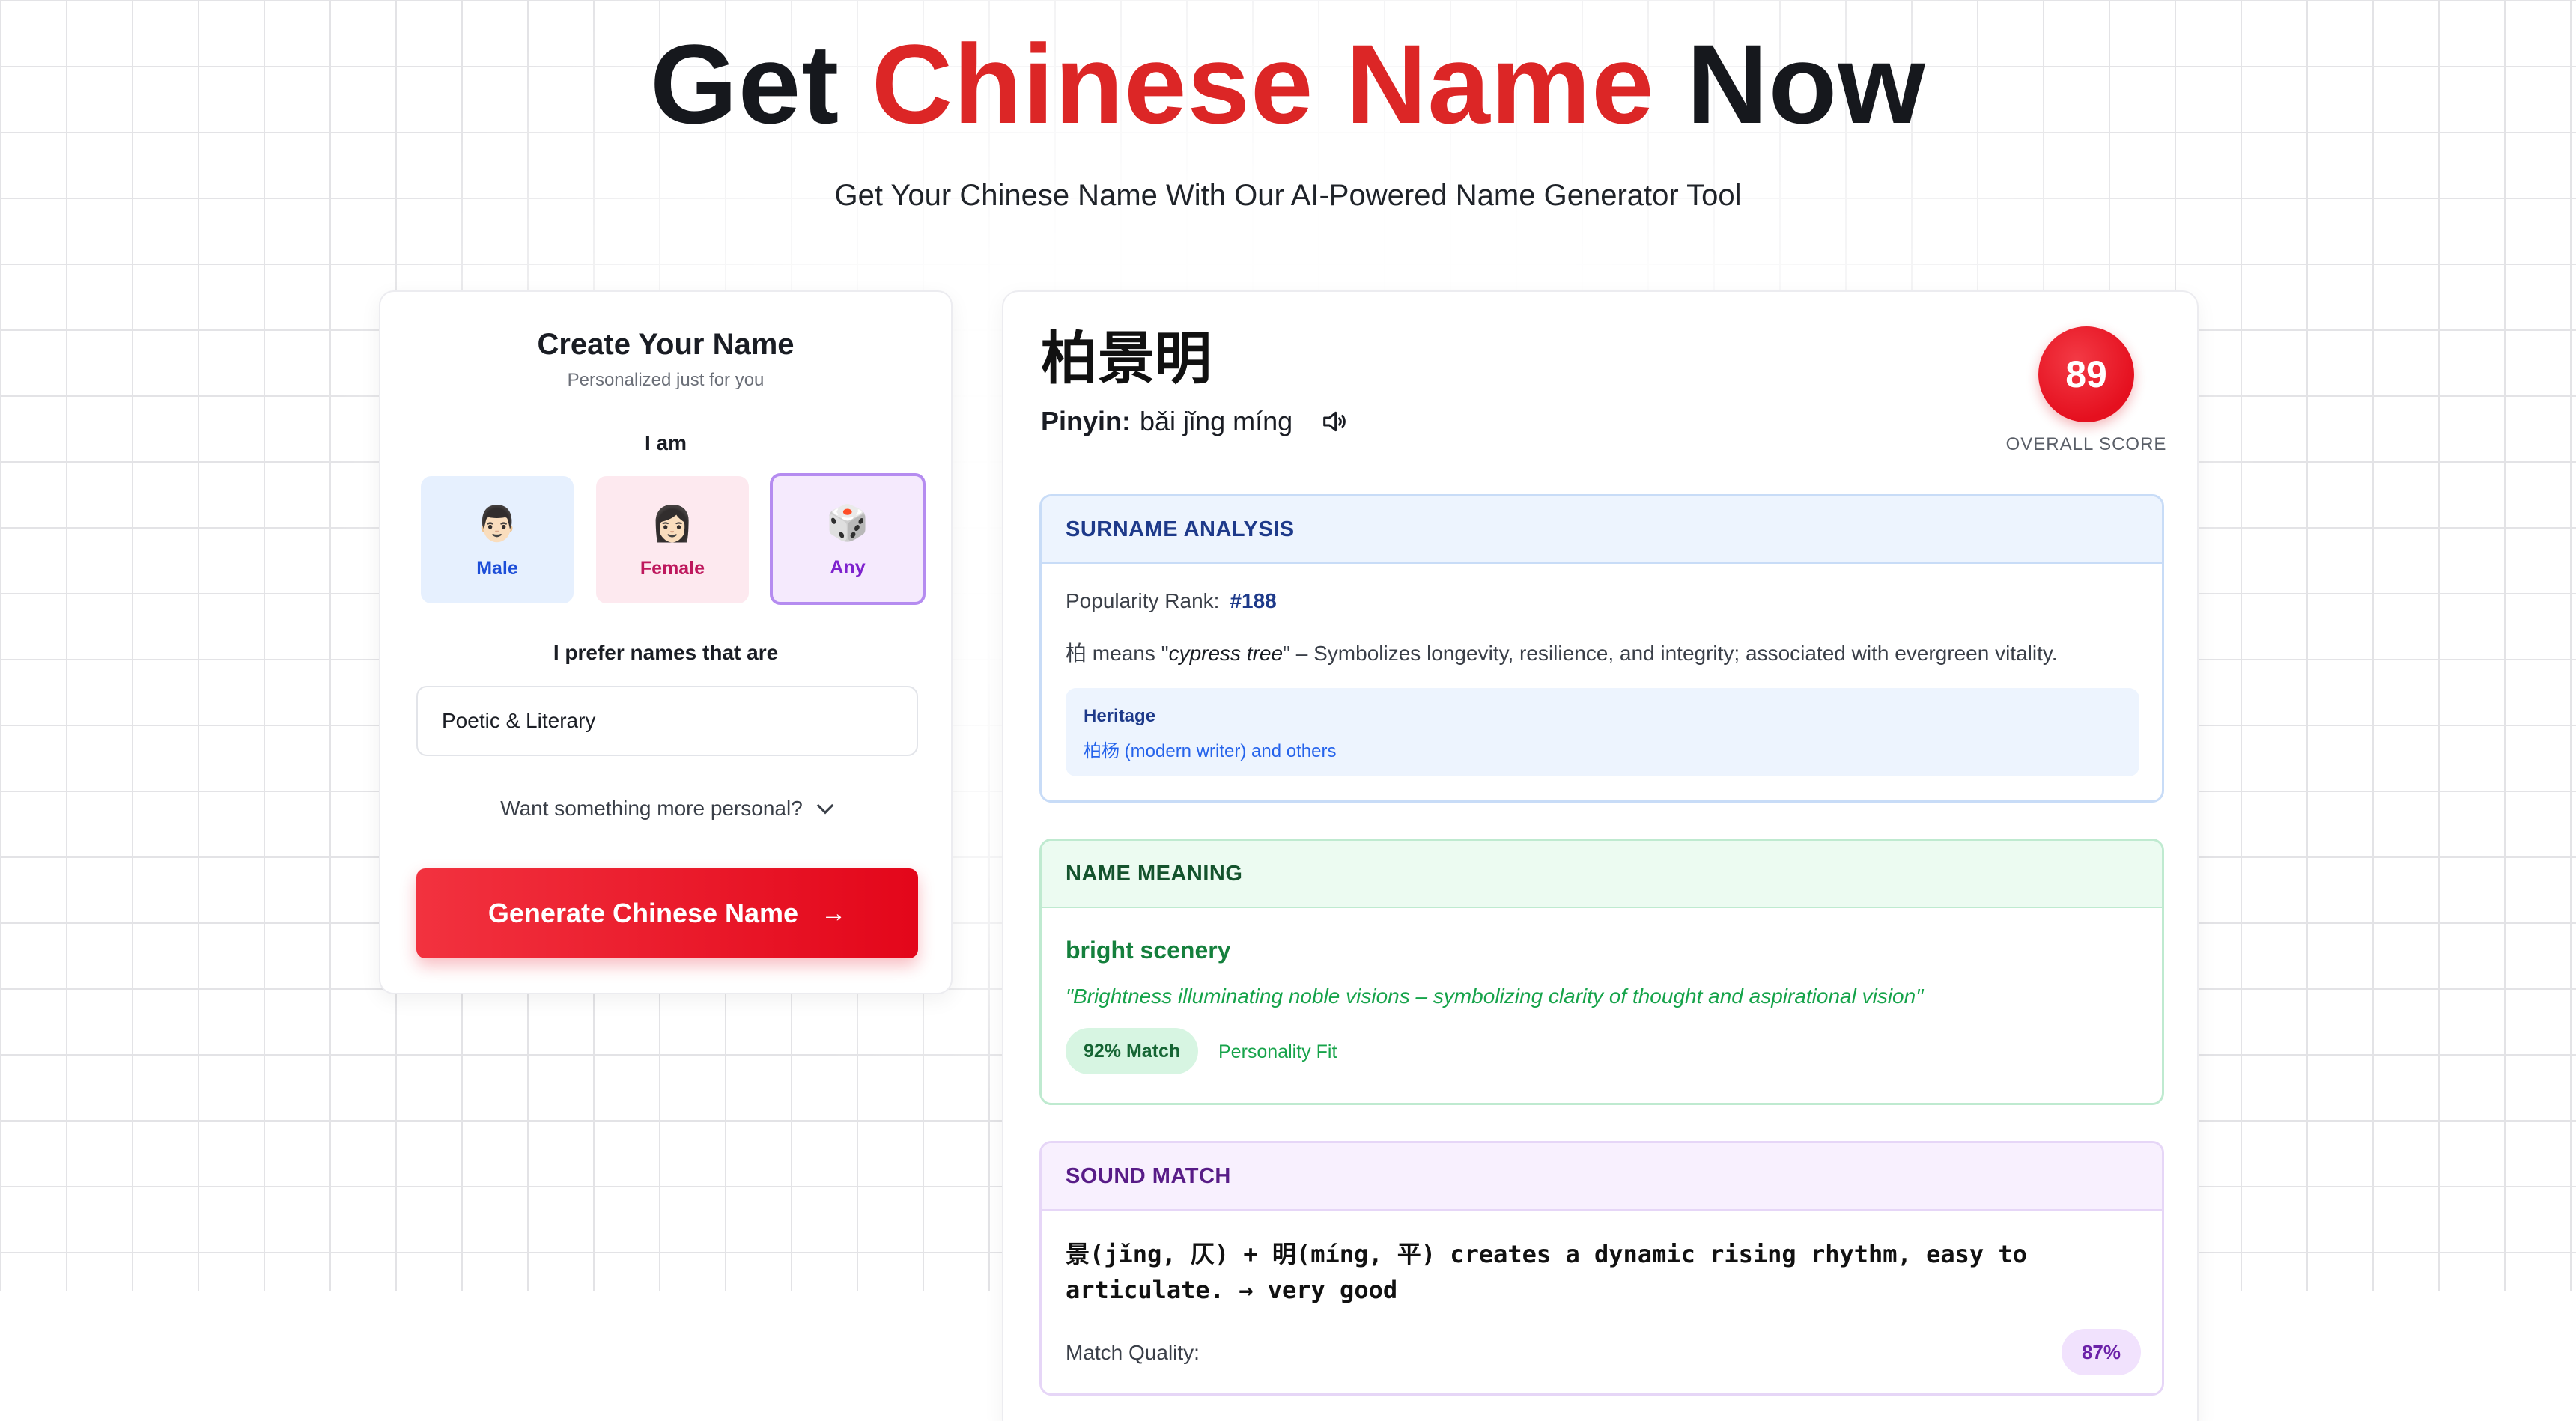 The height and width of the screenshot is (1421, 2576). What do you see at coordinates (1132, 1051) in the screenshot?
I see `match-badge: 92% Match` at bounding box center [1132, 1051].